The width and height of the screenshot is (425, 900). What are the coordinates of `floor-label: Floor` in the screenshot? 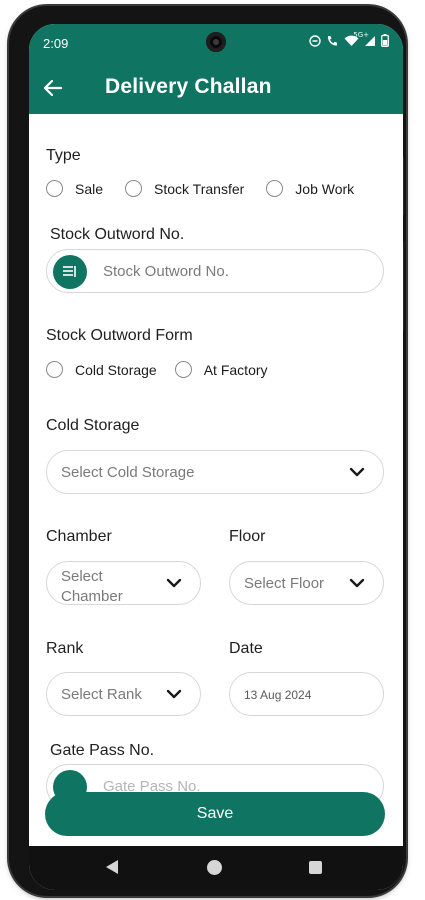 It's located at (247, 536).